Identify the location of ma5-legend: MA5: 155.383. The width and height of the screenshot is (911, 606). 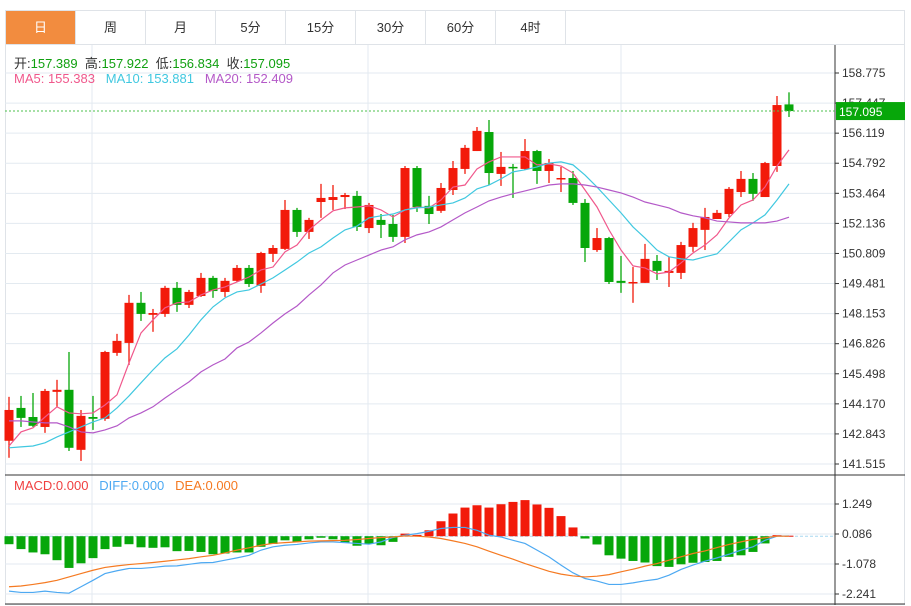
(54, 78).